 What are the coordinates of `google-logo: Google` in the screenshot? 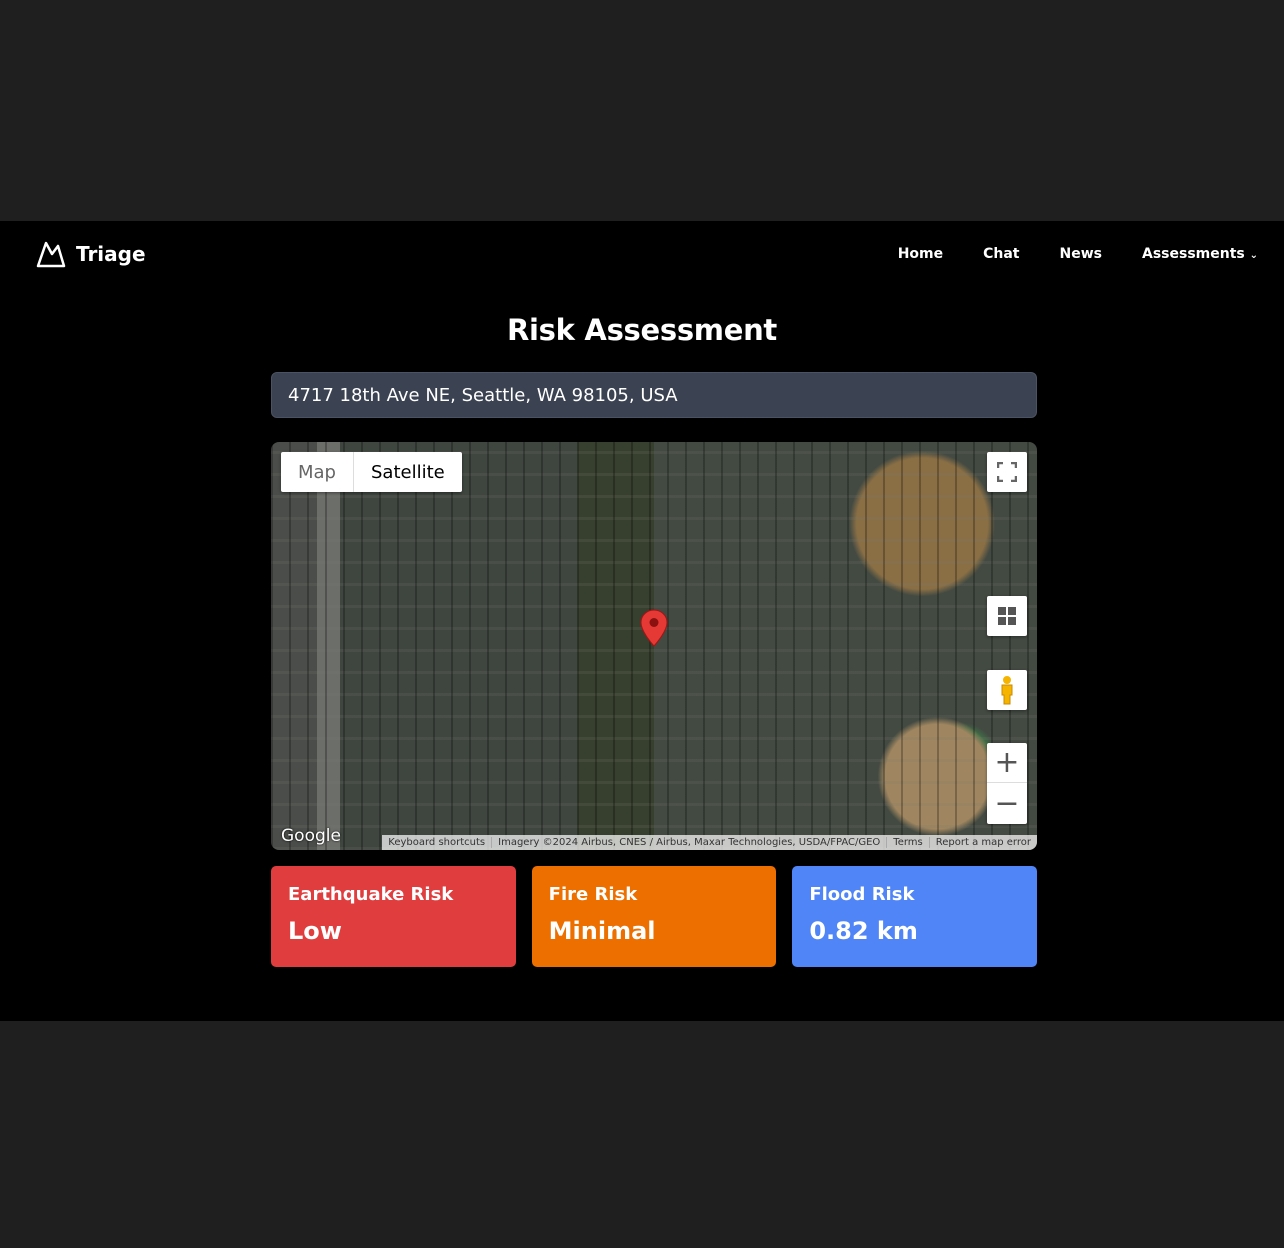 It's located at (311, 836).